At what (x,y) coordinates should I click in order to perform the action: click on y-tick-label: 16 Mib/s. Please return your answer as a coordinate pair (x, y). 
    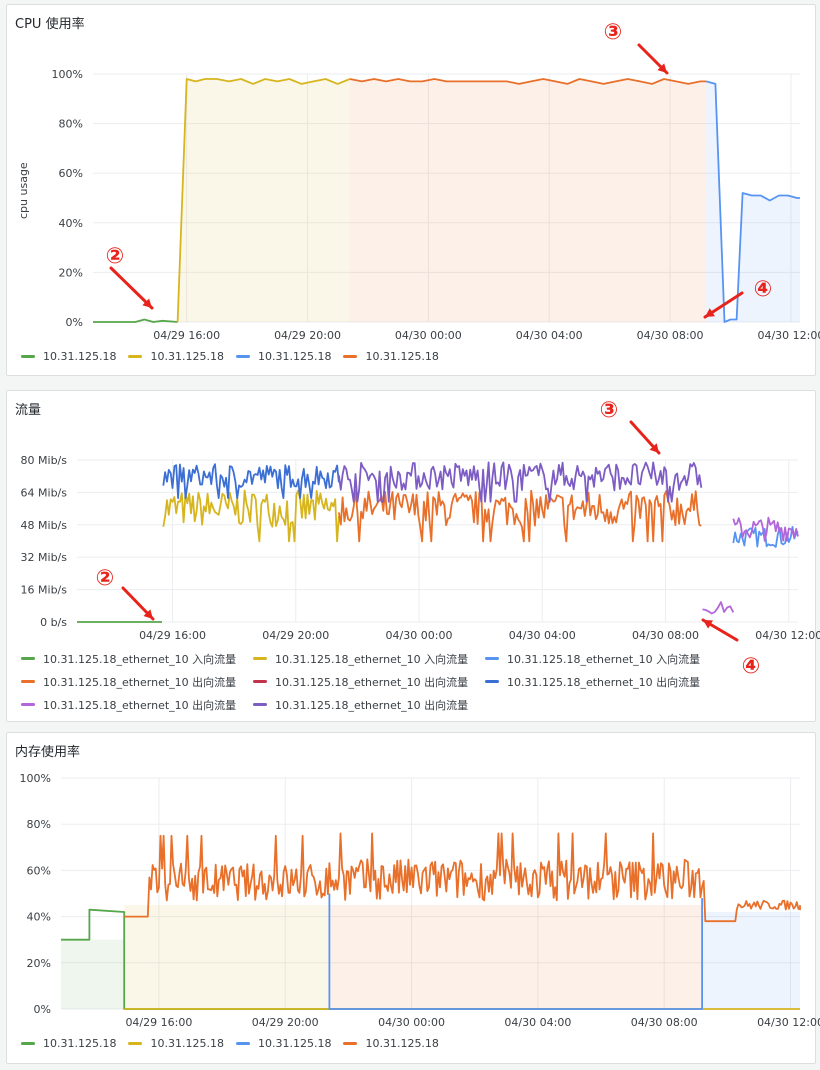
    Looking at the image, I should click on (44, 590).